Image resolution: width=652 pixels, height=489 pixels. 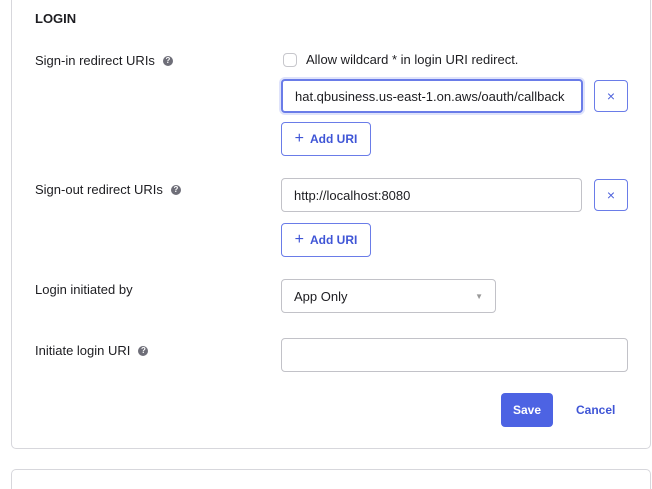 What do you see at coordinates (412, 59) in the screenshot?
I see `wildcard-label: Allow wildcard * in login URI redirect.` at bounding box center [412, 59].